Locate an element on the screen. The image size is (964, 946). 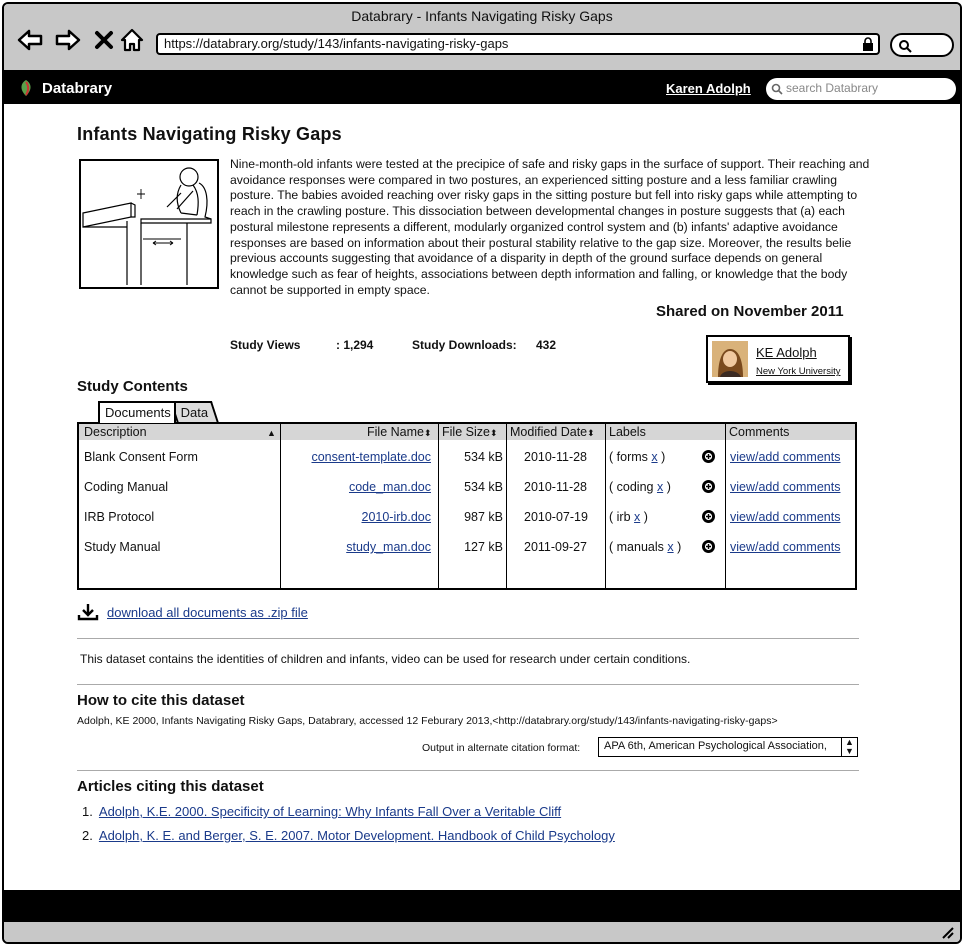
site-search-input: search Databrary is located at coordinates (861, 89).